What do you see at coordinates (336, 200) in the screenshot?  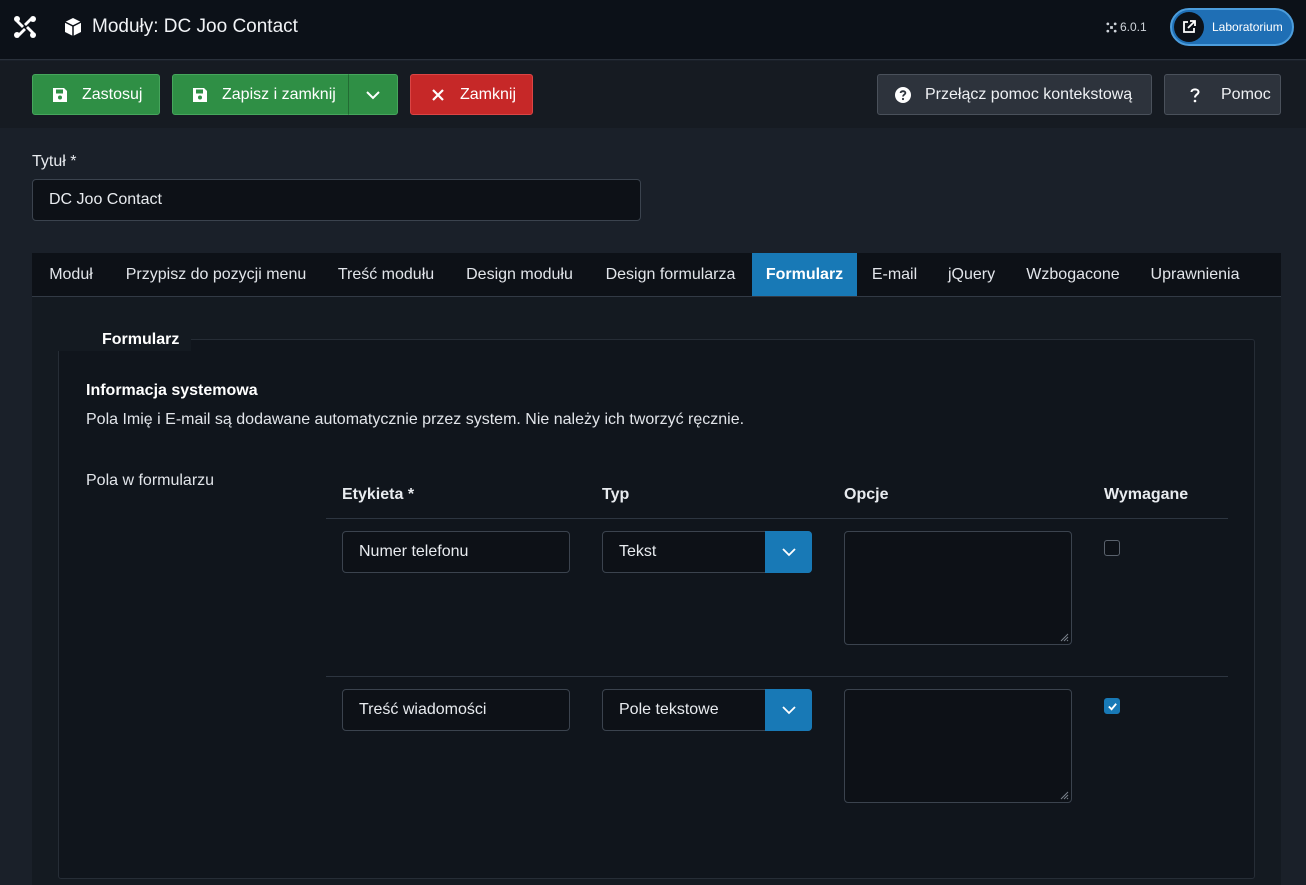 I see `title-input` at bounding box center [336, 200].